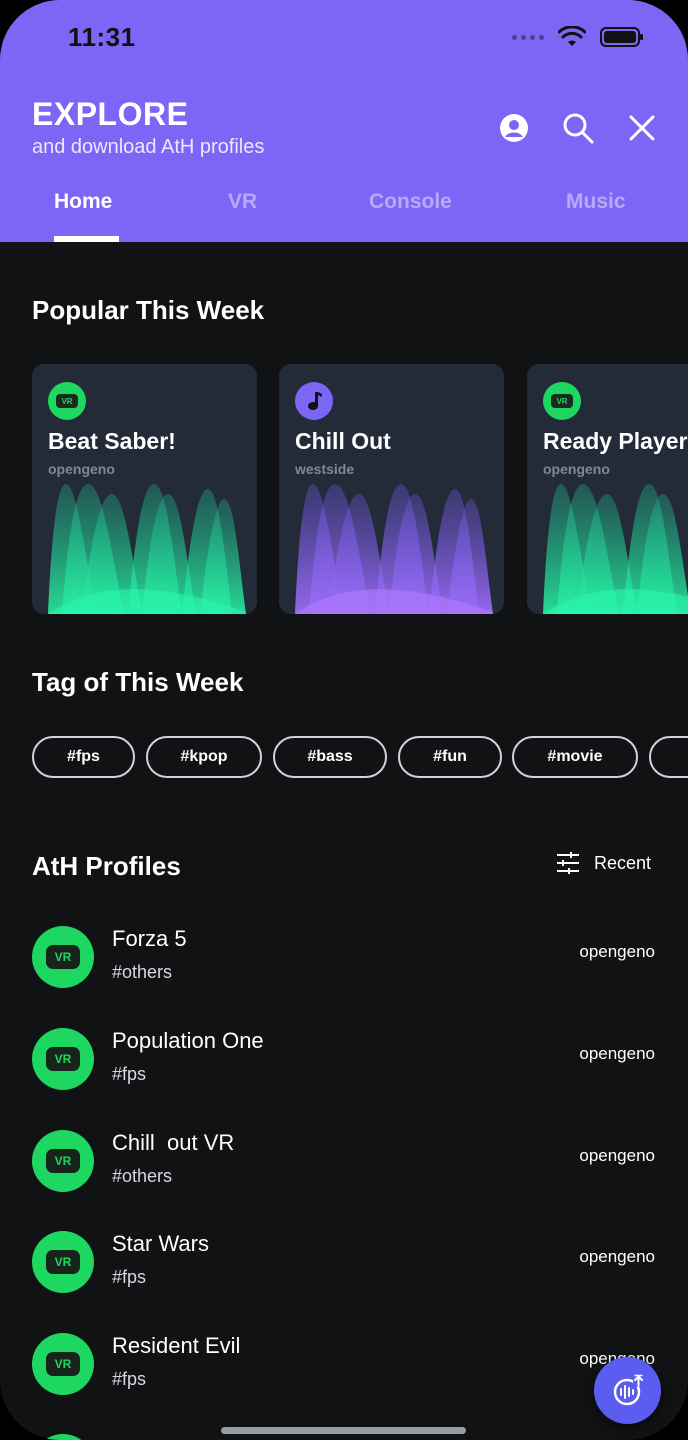 The width and height of the screenshot is (688, 1440). Describe the element at coordinates (63, 1437) in the screenshot. I see `vr-icon` at that location.